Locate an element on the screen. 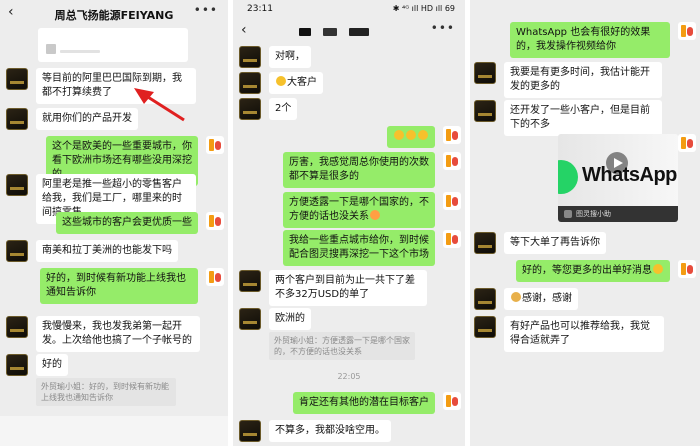 The image size is (700, 446). message-incoming: 我慢慢来，我也发我弟第一起开发。上次给他也搞了一个子帐号的 is located at coordinates (103, 334).